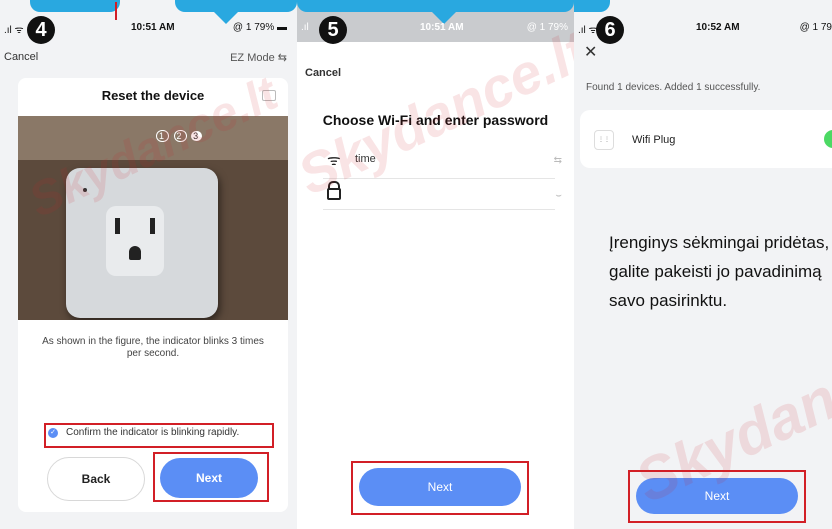  What do you see at coordinates (610, 30) in the screenshot?
I see `step-number-badge: 6` at bounding box center [610, 30].